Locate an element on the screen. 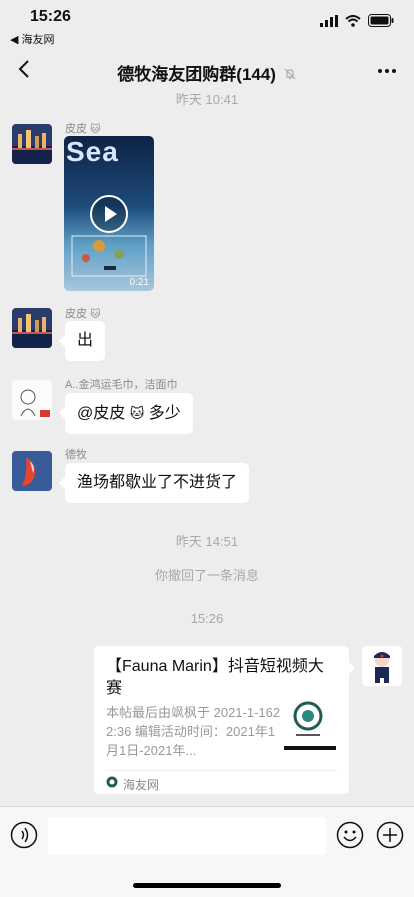  video-caption: Sea is located at coordinates (92, 151).